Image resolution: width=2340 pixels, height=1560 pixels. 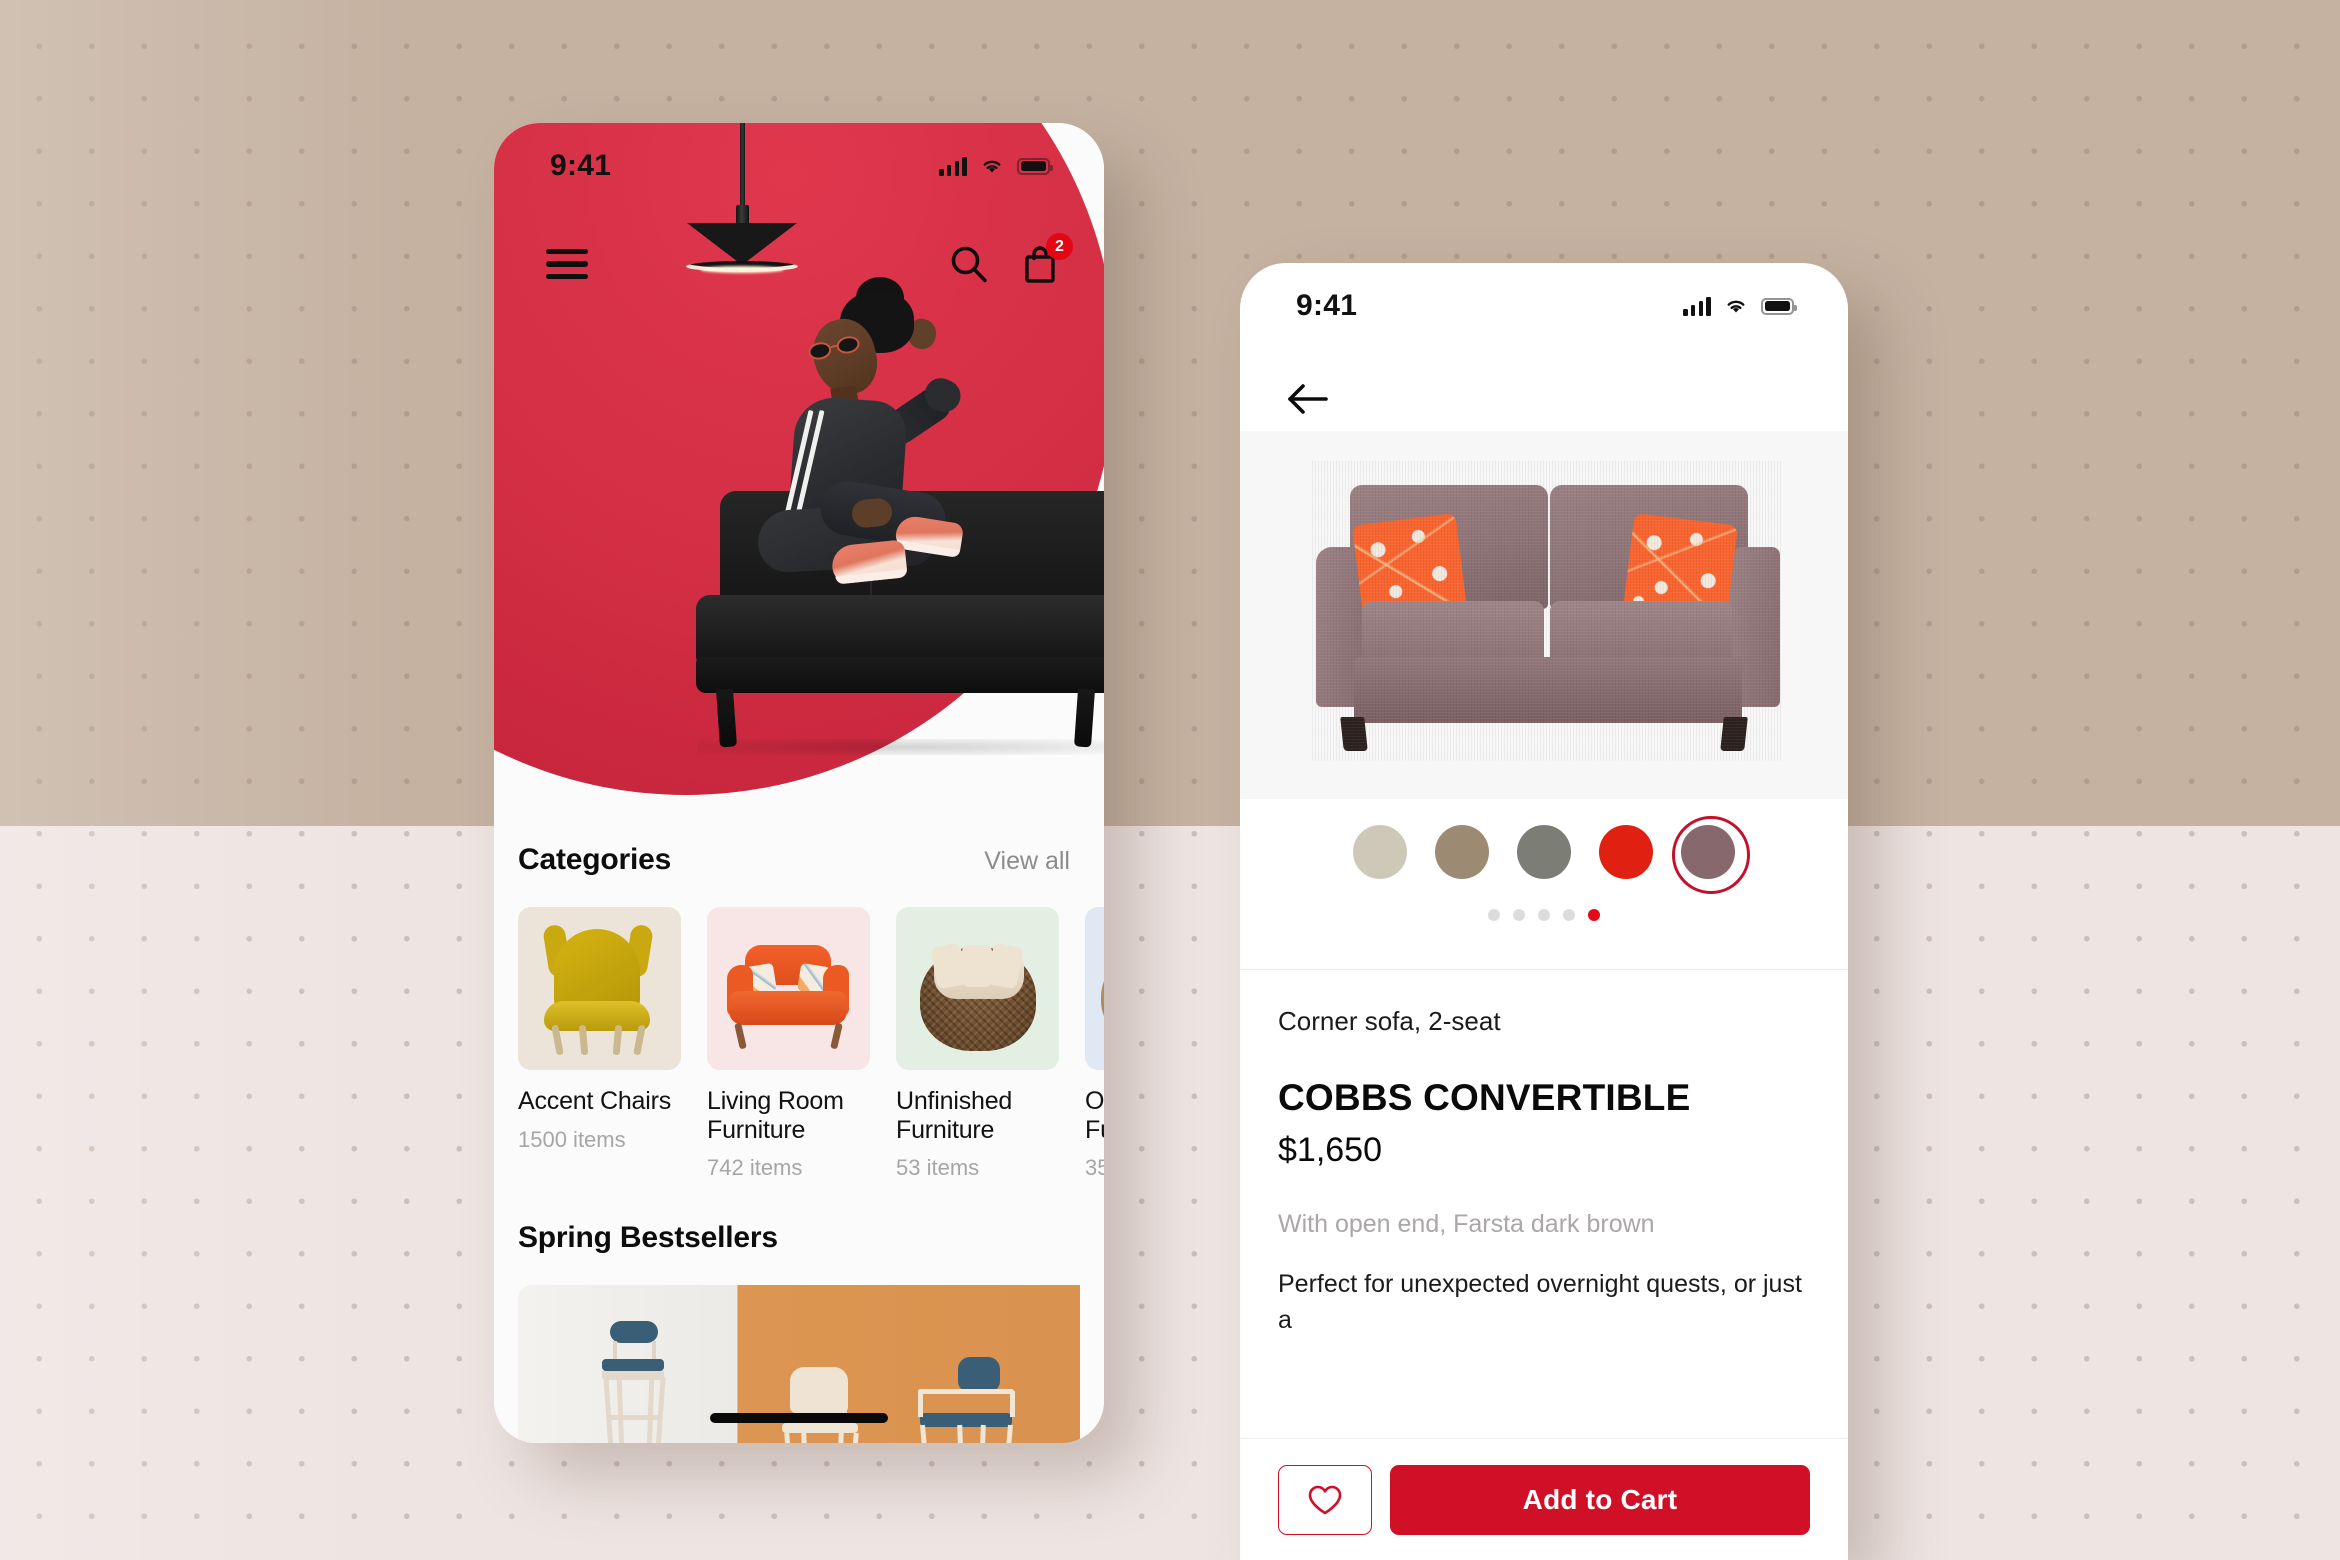 I want to click on category-count: 1500 items, so click(x=572, y=1139).